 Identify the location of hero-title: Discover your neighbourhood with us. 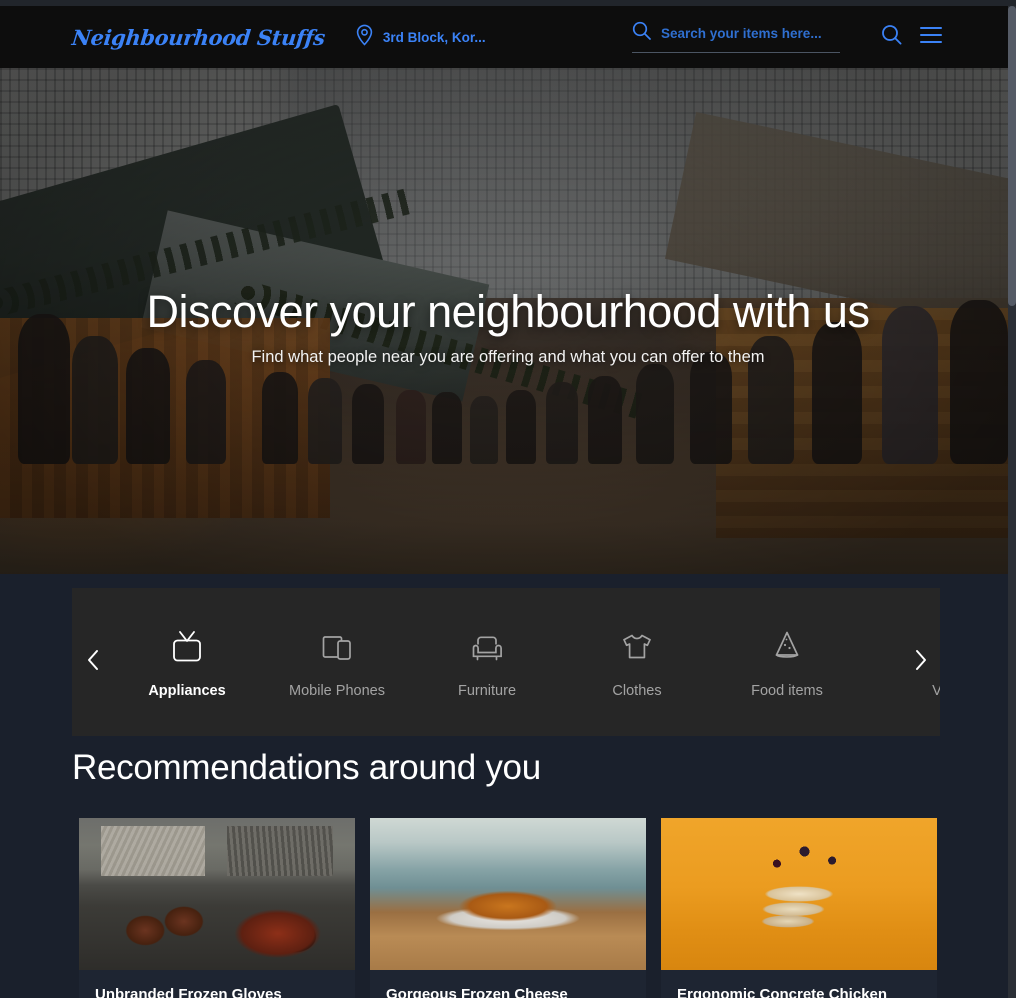
(508, 311).